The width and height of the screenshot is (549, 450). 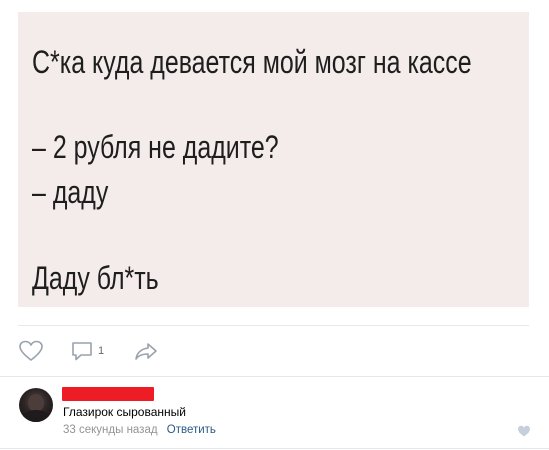 I want to click on post-image-line-1: С*ка куда девается мой мозг на кассе, so click(x=252, y=62).